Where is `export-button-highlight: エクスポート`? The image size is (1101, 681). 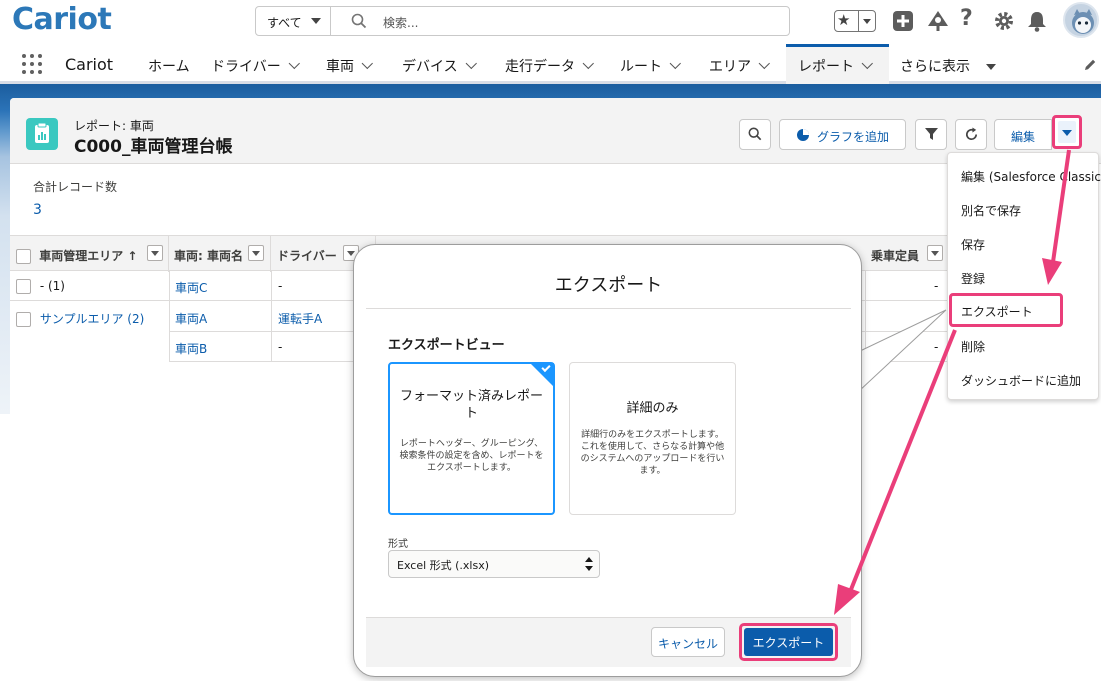 export-button-highlight: エクスポート is located at coordinates (788, 642).